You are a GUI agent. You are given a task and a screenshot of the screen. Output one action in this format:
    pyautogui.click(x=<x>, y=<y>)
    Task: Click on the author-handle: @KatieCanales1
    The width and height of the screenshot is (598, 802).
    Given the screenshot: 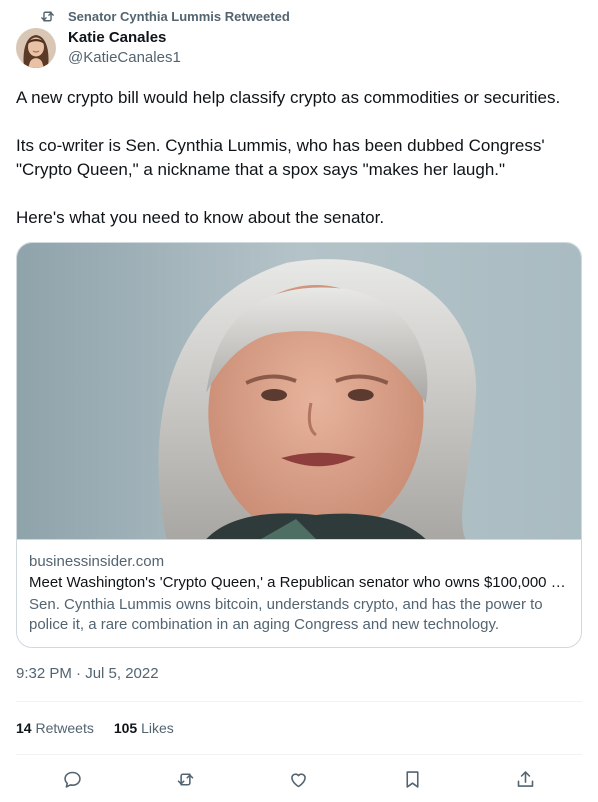 What is the action you would take?
    pyautogui.click(x=124, y=58)
    